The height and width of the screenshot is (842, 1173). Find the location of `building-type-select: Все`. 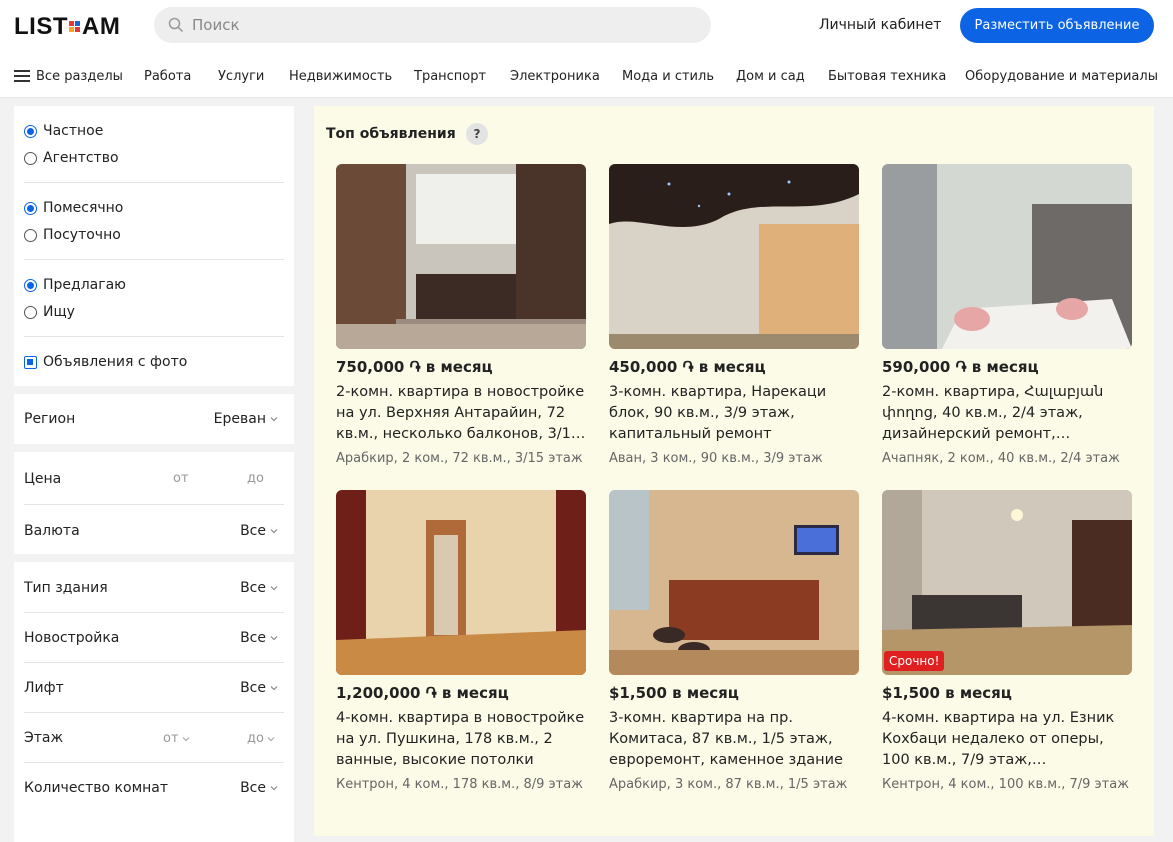

building-type-select: Все is located at coordinates (259, 588).